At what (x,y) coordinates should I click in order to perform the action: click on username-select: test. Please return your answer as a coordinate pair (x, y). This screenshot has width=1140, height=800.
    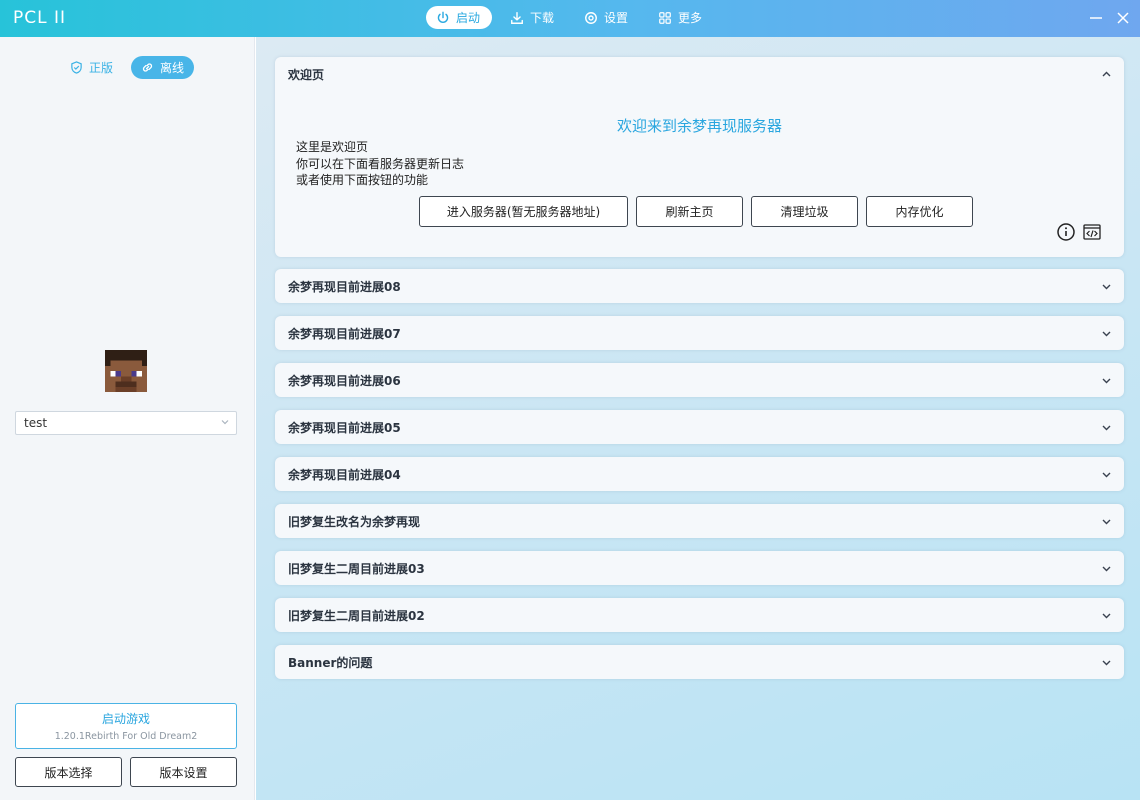
    Looking at the image, I should click on (126, 423).